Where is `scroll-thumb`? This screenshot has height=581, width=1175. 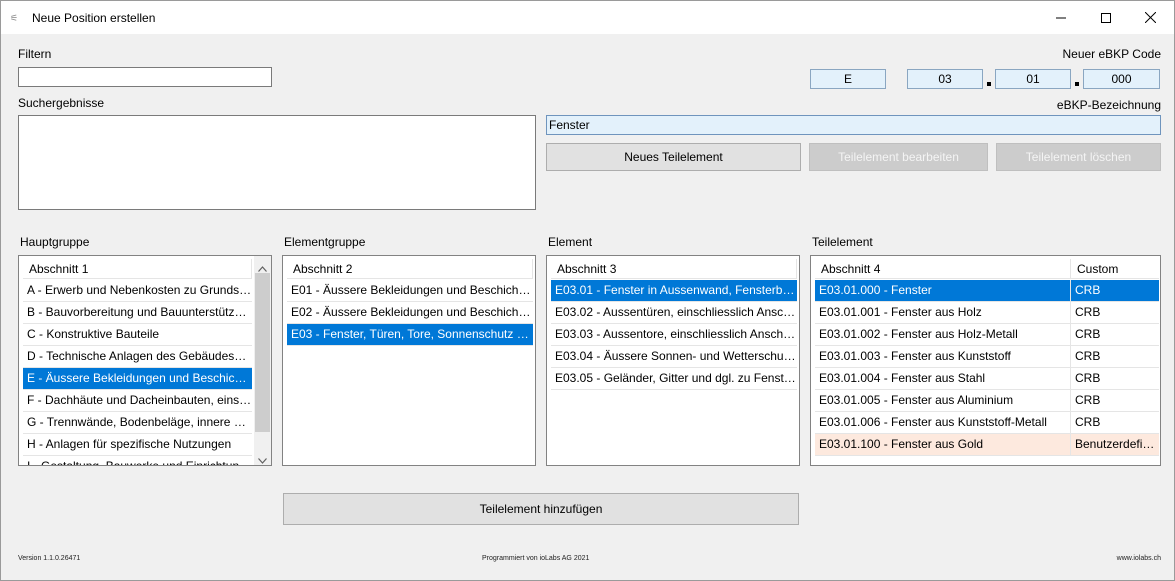
scroll-thumb is located at coordinates (262, 352).